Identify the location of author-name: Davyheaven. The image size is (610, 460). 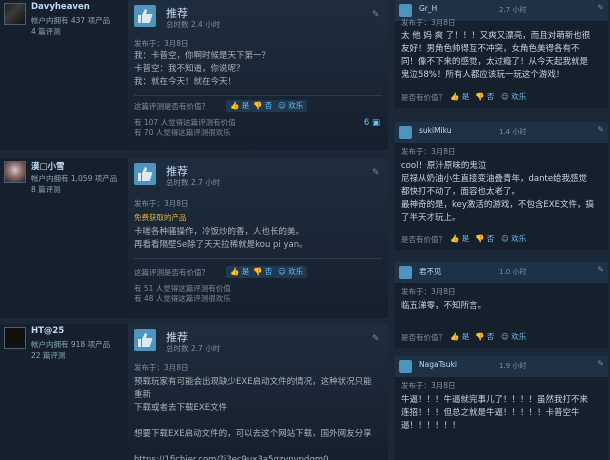
(60, 7).